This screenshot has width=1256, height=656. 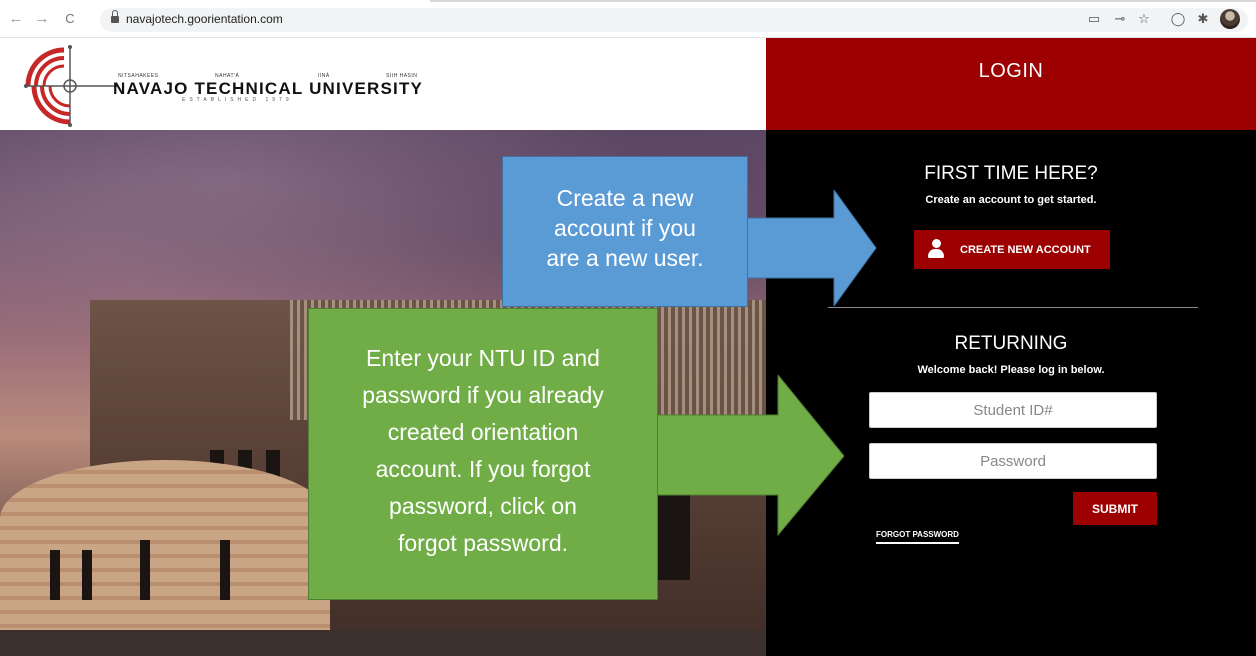 What do you see at coordinates (237, 100) in the screenshot?
I see `logo-established: ESTABLISHED 1979` at bounding box center [237, 100].